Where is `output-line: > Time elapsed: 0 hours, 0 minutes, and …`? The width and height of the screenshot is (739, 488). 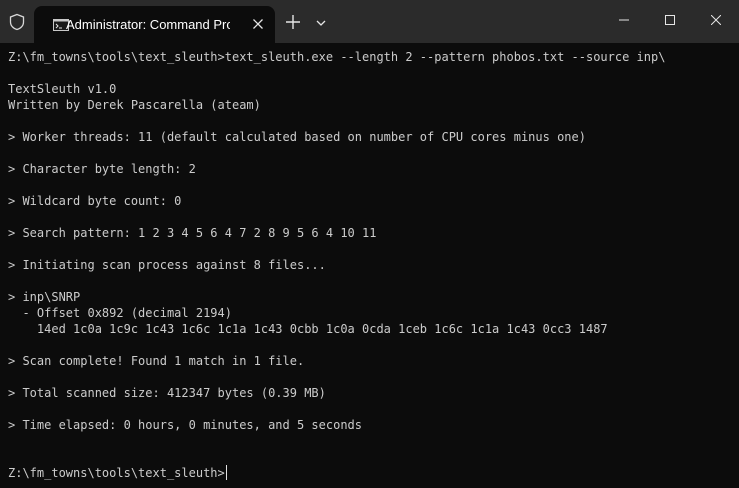 output-line: > Time elapsed: 0 hours, 0 minutes, and … is located at coordinates (185, 425).